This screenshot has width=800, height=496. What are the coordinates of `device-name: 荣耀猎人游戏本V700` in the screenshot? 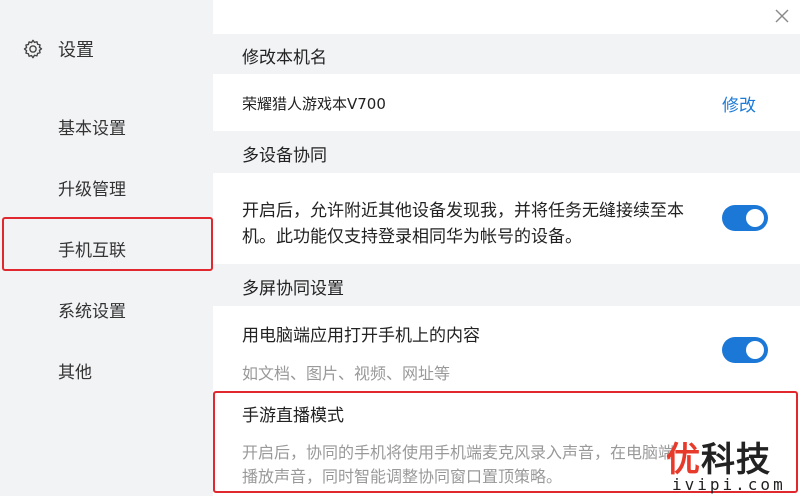 It's located at (314, 104).